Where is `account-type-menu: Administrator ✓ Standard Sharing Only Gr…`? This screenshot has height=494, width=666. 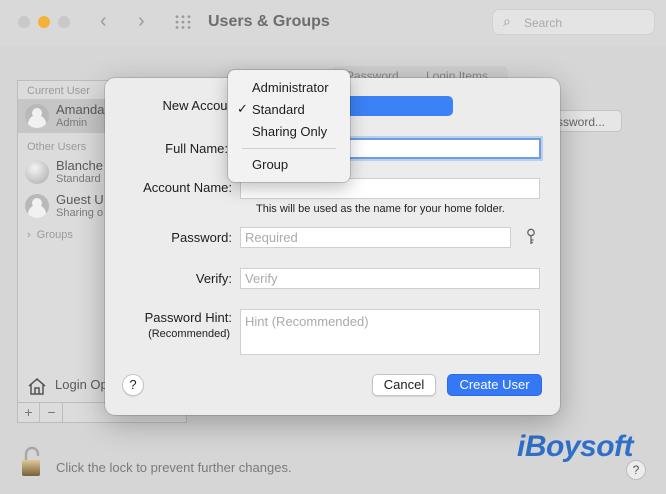 account-type-menu: Administrator ✓ Standard Sharing Only Gr… is located at coordinates (289, 126).